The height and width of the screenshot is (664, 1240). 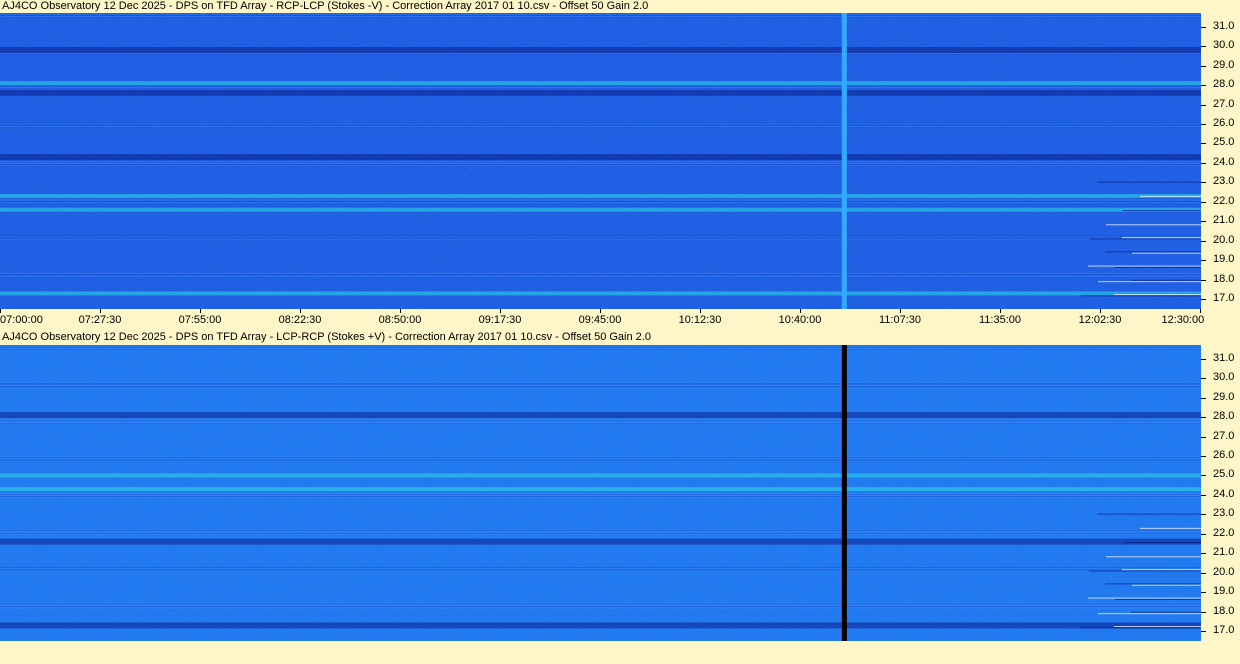 I want to click on y-tick-label: 20.0, so click(x=1224, y=571).